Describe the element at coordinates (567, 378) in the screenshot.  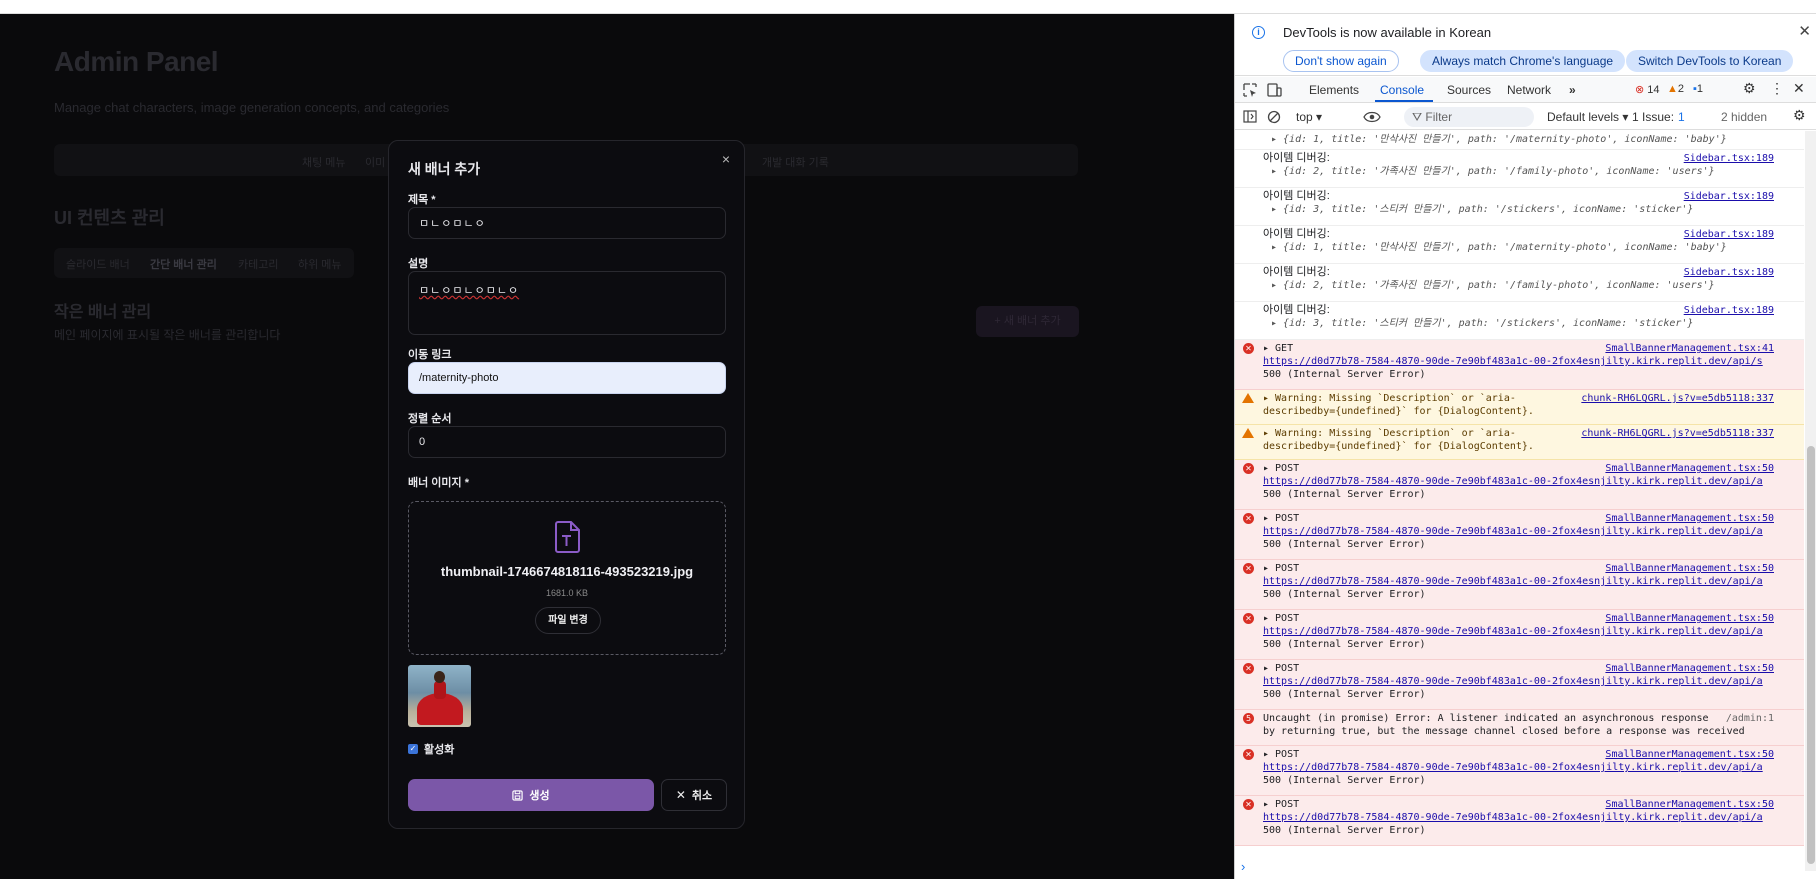
I see `link-input: /maternity-photo` at that location.